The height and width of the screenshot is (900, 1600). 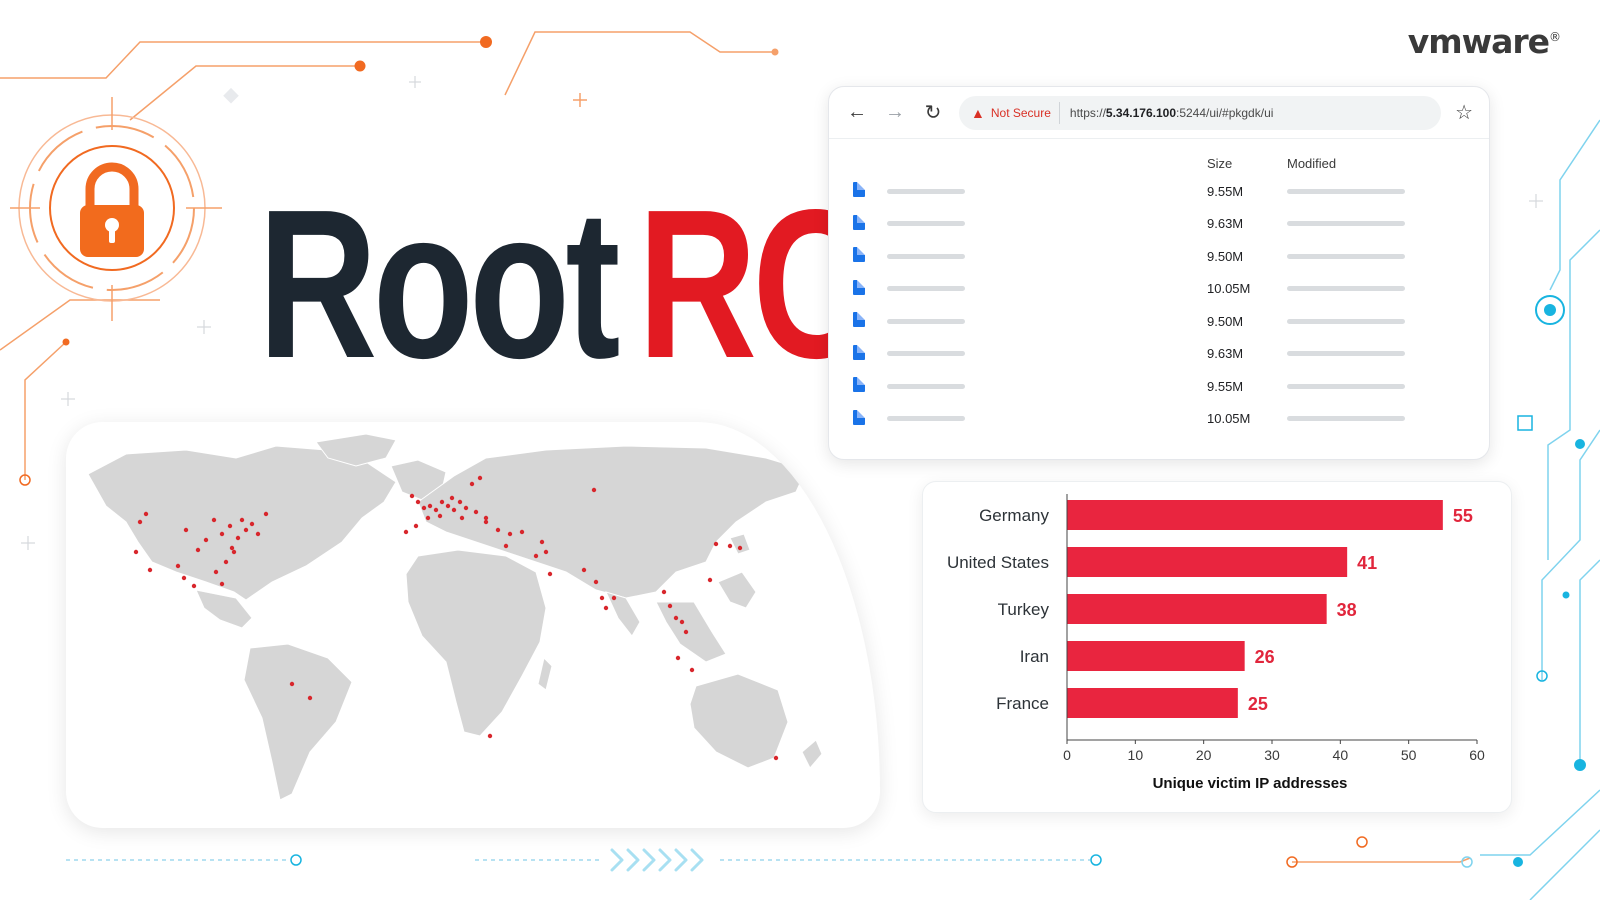 I want to click on registered-mark: ®, so click(x=1555, y=37).